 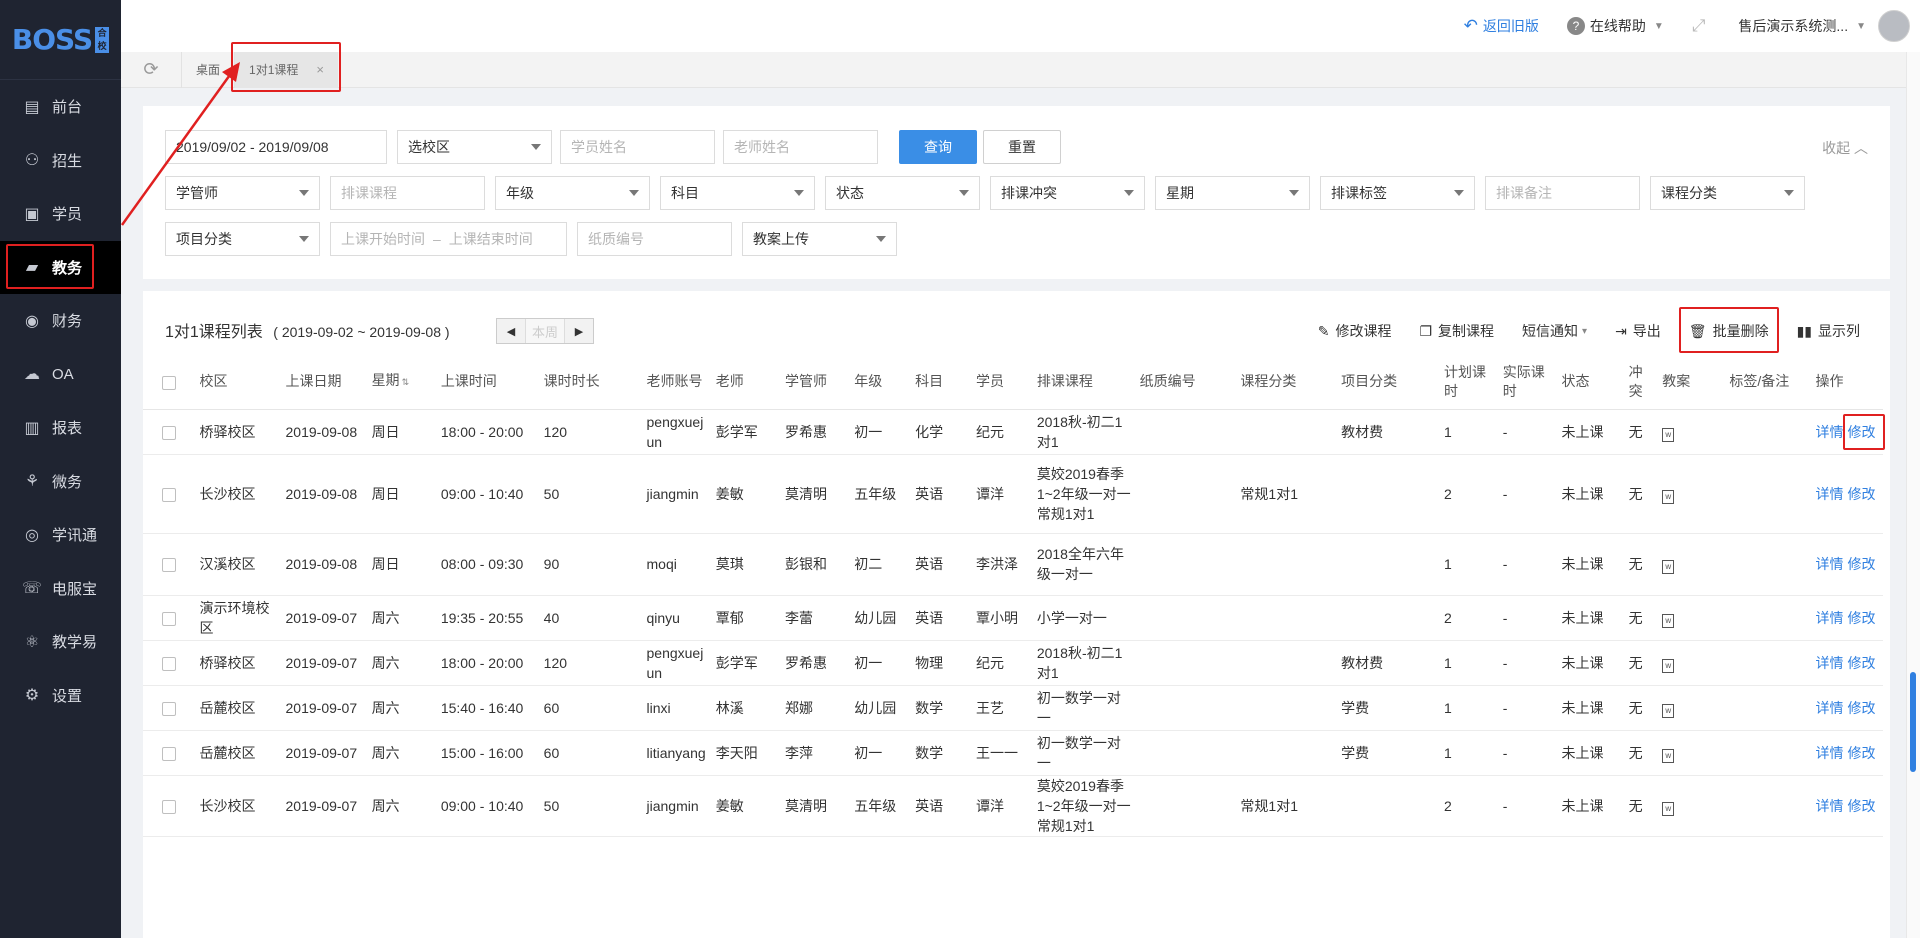 What do you see at coordinates (819, 239) in the screenshot?
I see `plan-upload-select: 教案上传` at bounding box center [819, 239].